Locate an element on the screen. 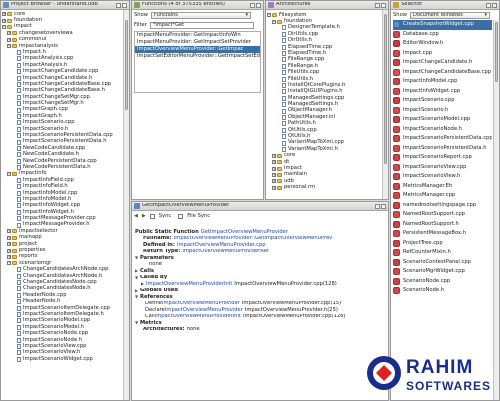  selector-list-item: ScenarioContextPanel.cpp is located at coordinates (442, 263).